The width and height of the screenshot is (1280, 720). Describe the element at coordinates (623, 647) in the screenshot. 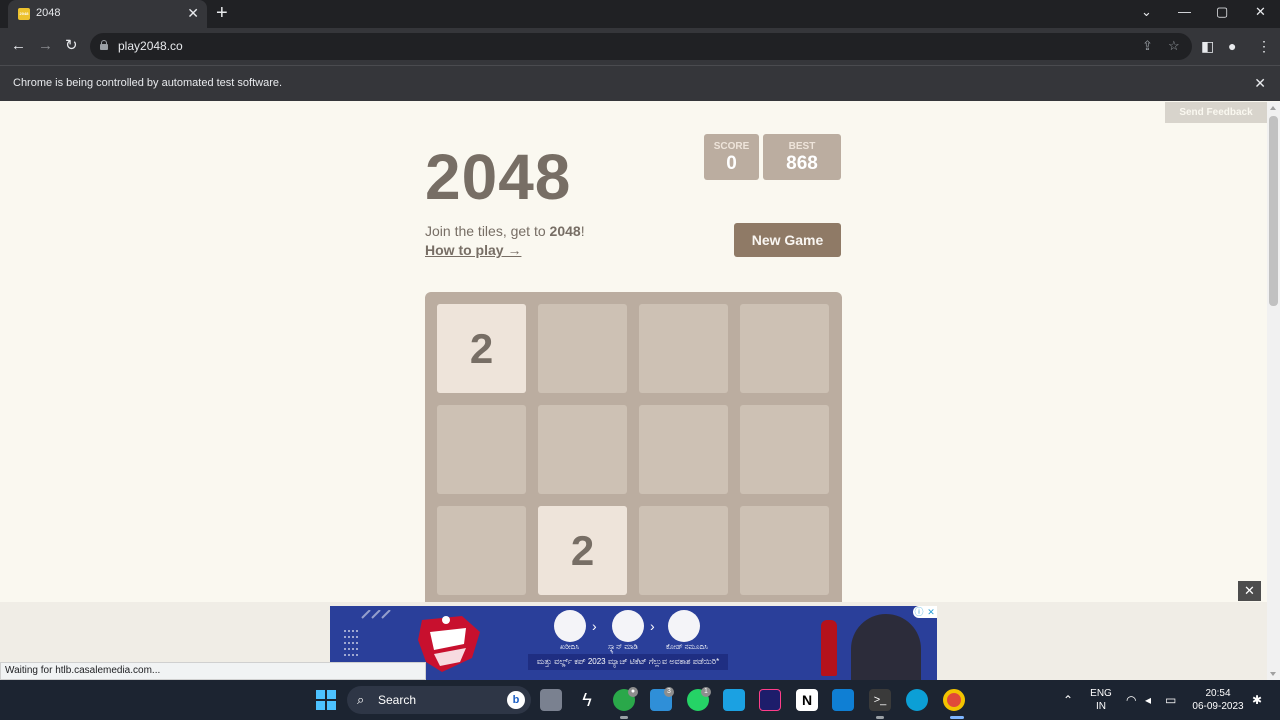

I see `ad-step-scan-label: ಸ್ಕ್ಯಾನ್ ಮಾಡಿ` at that location.